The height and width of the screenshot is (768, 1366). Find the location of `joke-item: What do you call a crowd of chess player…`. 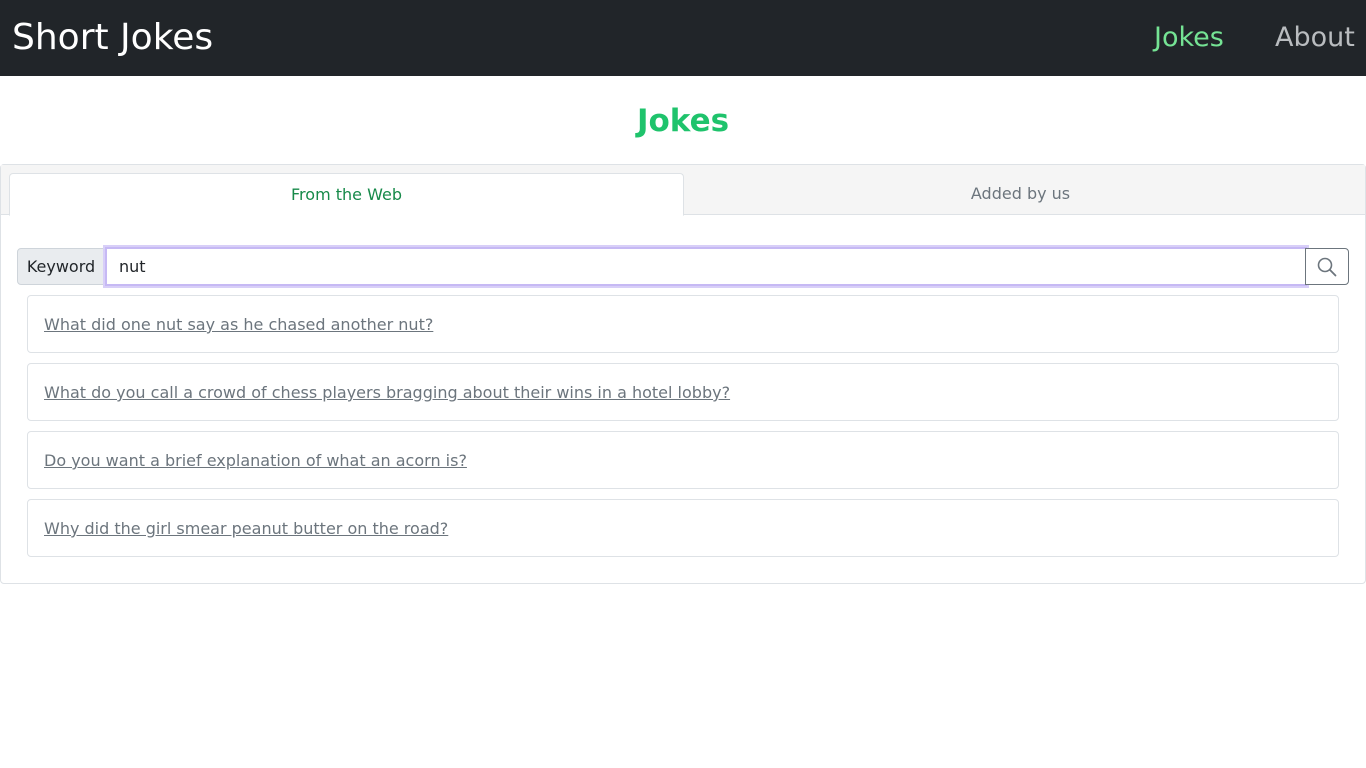

joke-item: What do you call a crowd of chess player… is located at coordinates (683, 392).